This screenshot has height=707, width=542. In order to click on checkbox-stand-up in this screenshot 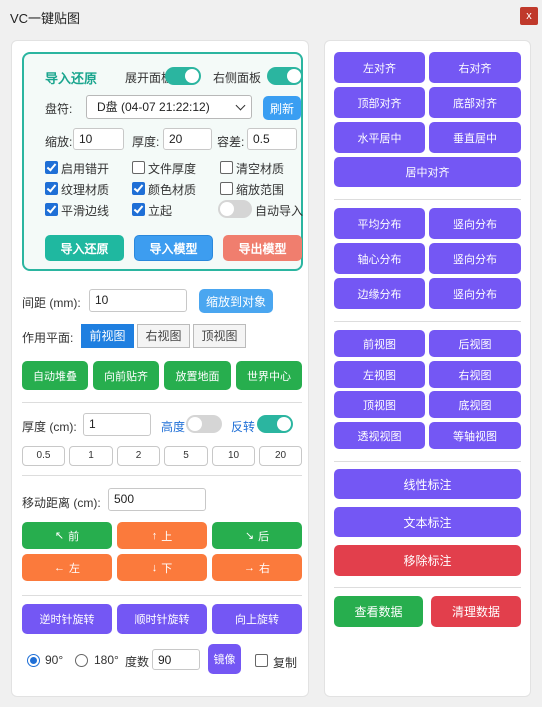, I will do `click(138, 209)`.